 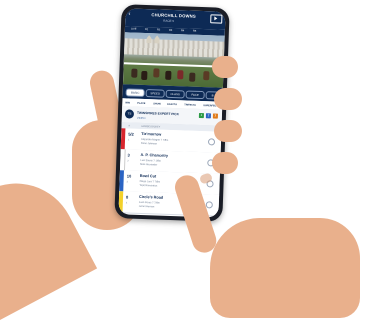 I want to click on runner-odds: 3, so click(x=128, y=155).